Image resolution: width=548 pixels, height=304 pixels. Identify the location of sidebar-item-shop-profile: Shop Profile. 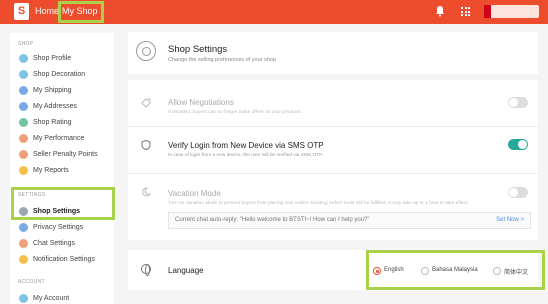
(45, 58).